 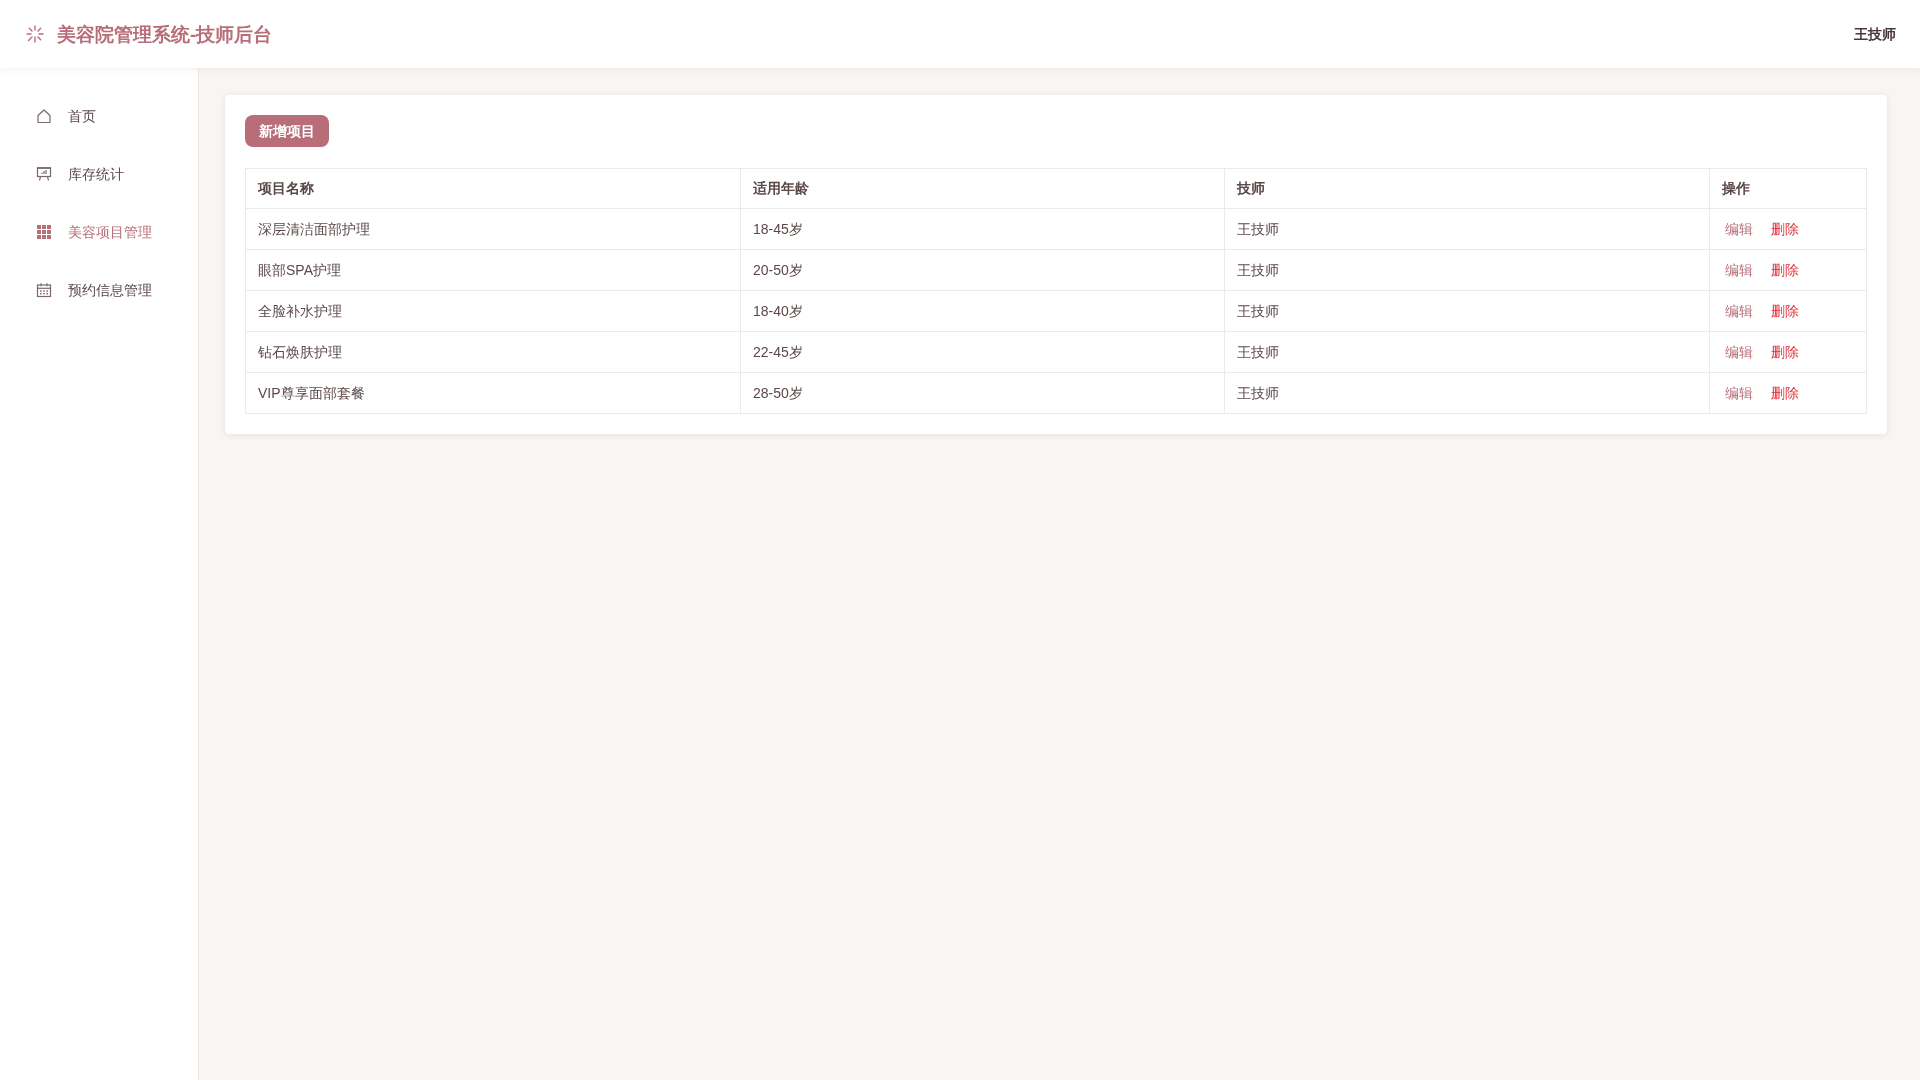 I want to click on column-header: 项目名称, so click(x=493, y=188).